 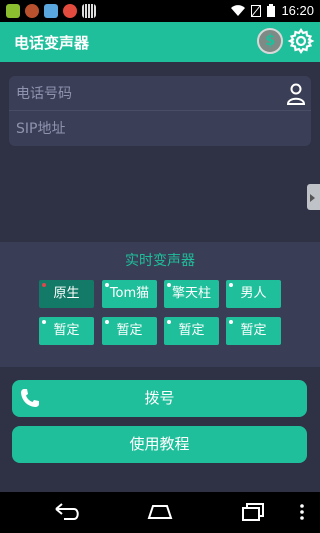 What do you see at coordinates (160, 42) in the screenshot?
I see `app-bar: 电话变声器` at bounding box center [160, 42].